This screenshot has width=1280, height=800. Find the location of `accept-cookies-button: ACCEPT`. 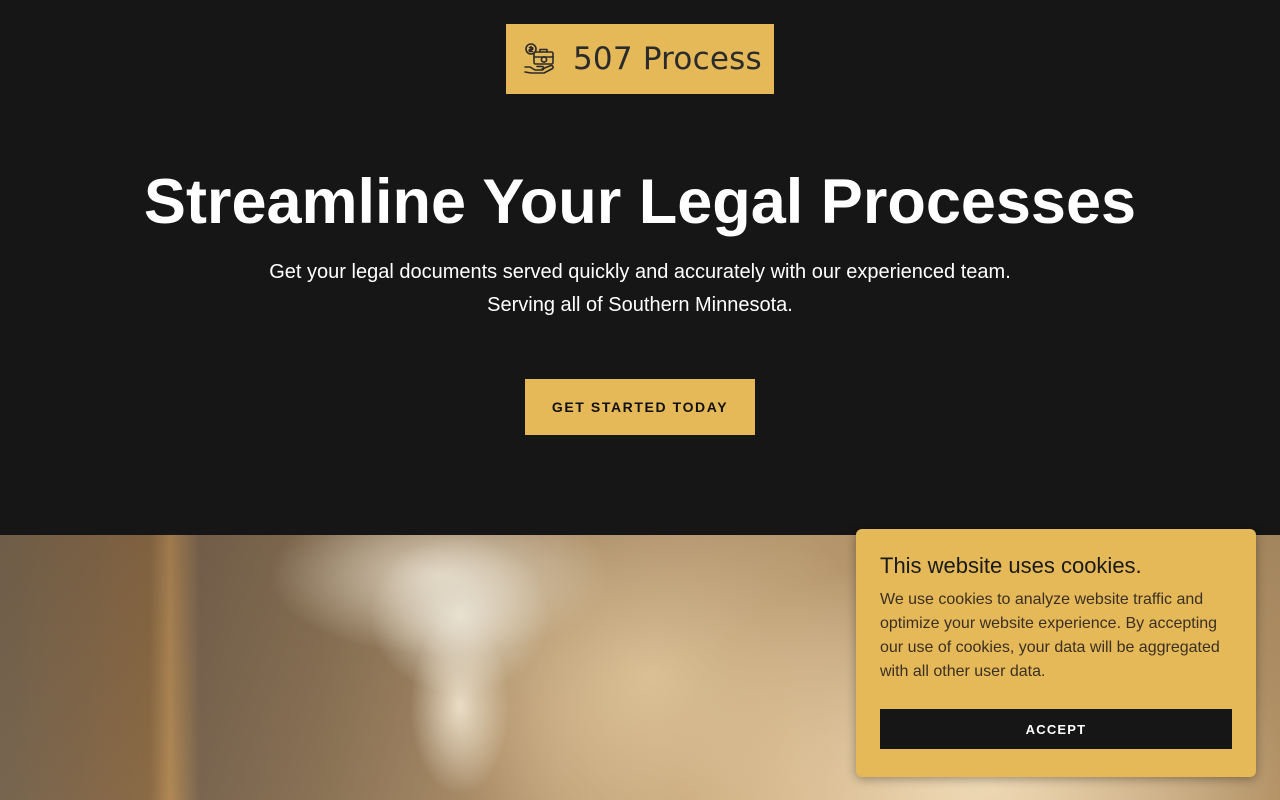

accept-cookies-button: ACCEPT is located at coordinates (1056, 729).